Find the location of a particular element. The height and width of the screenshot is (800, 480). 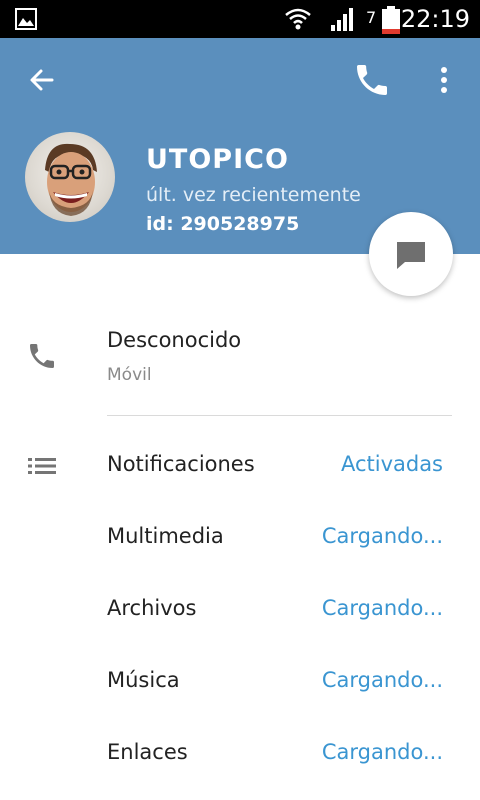

avatar-face-image is located at coordinates (71, 179).